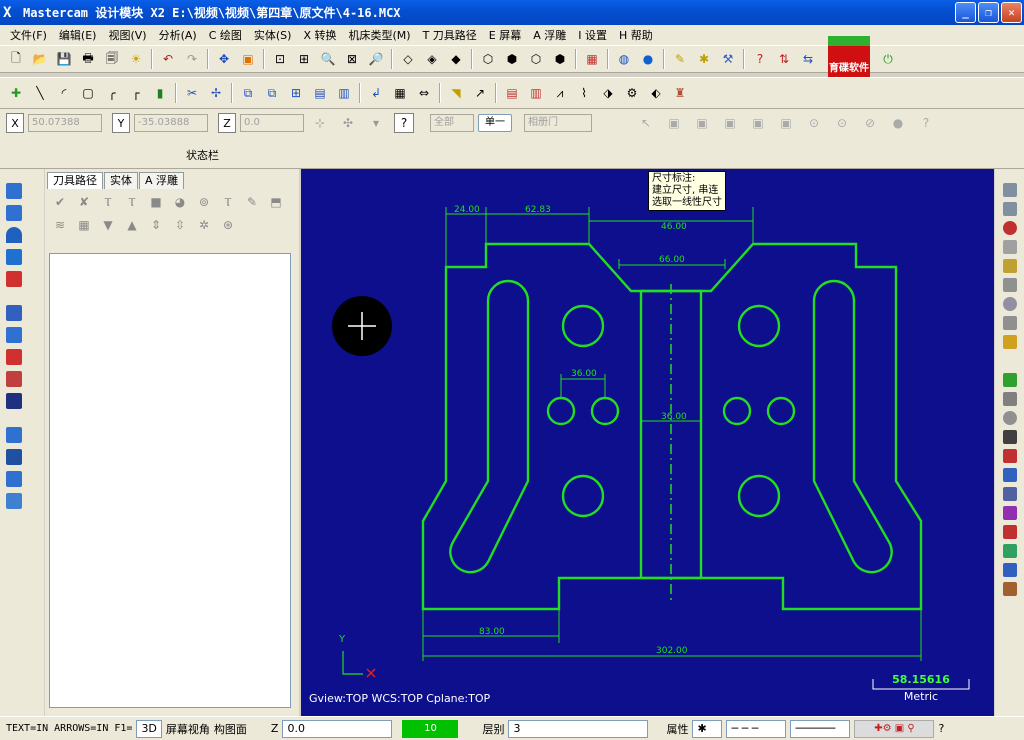 The height and width of the screenshot is (740, 1024). What do you see at coordinates (376, 93) in the screenshot?
I see `dimension-icon: ↲` at bounding box center [376, 93].